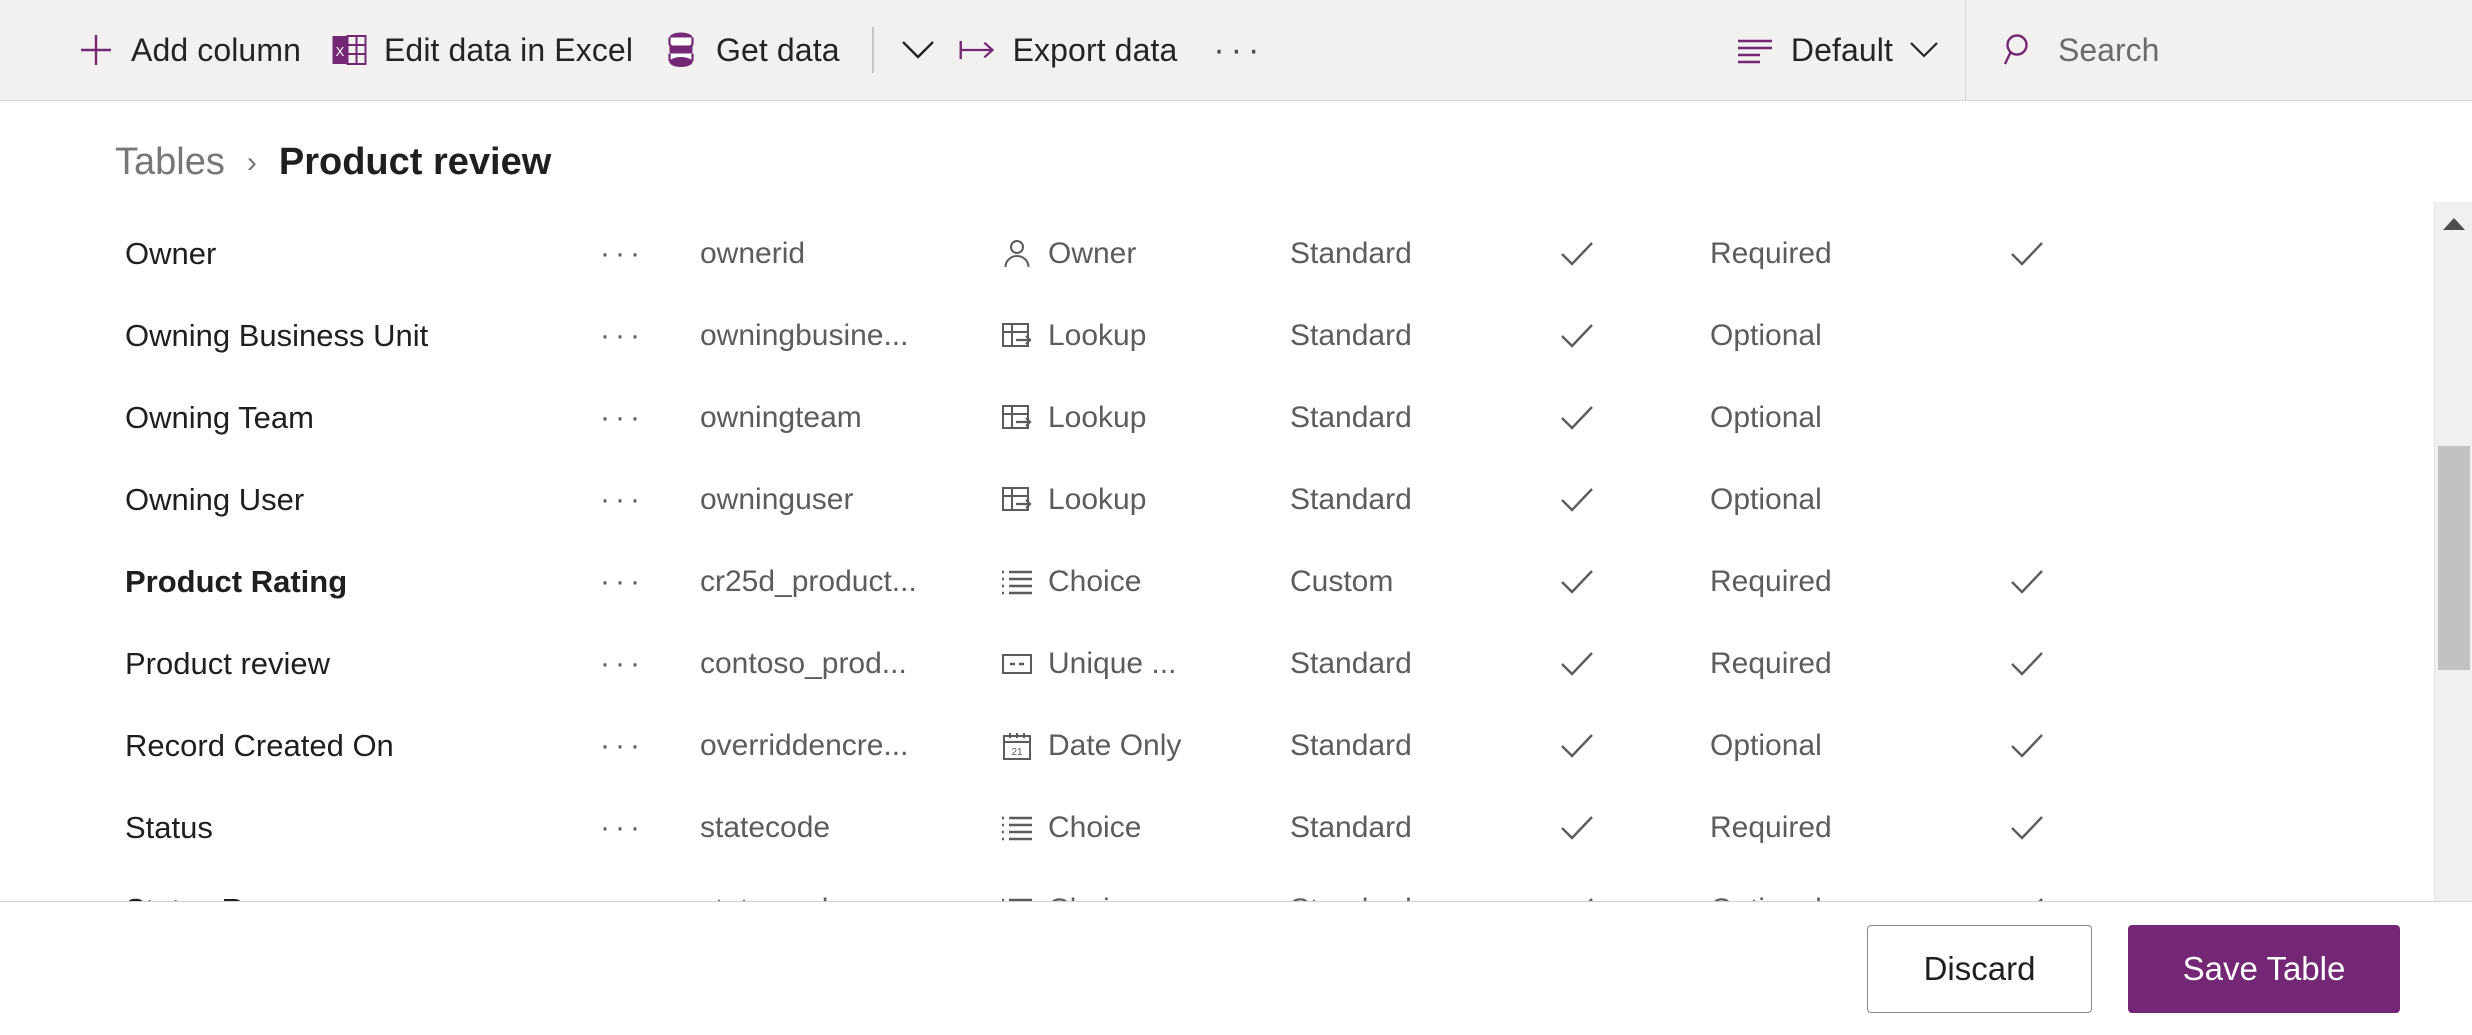 The height and width of the screenshot is (1035, 2472). I want to click on more-commands-button: ···, so click(1239, 50).